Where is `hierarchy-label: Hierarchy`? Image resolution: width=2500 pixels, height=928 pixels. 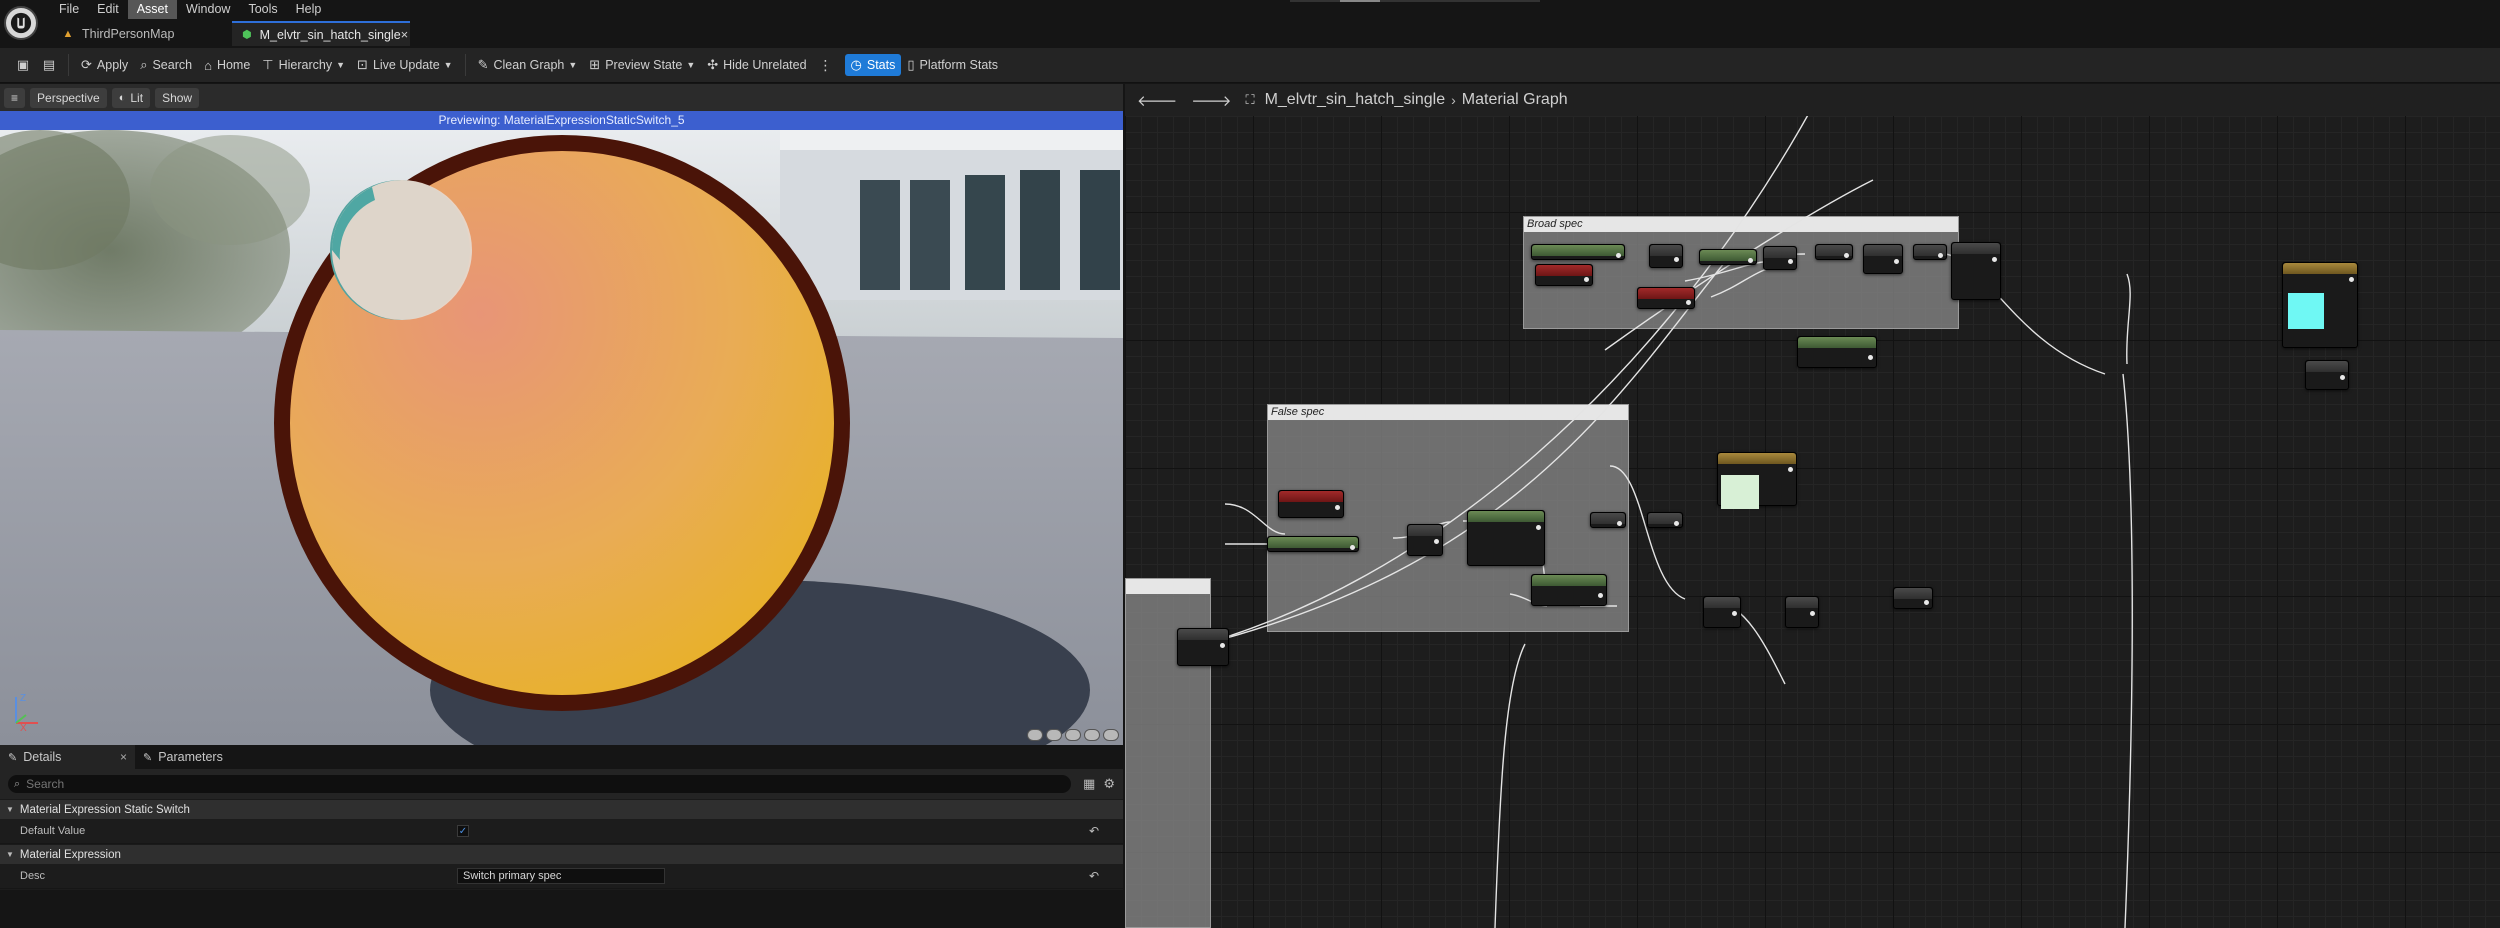
hierarchy-label: Hierarchy is located at coordinates (305, 65).